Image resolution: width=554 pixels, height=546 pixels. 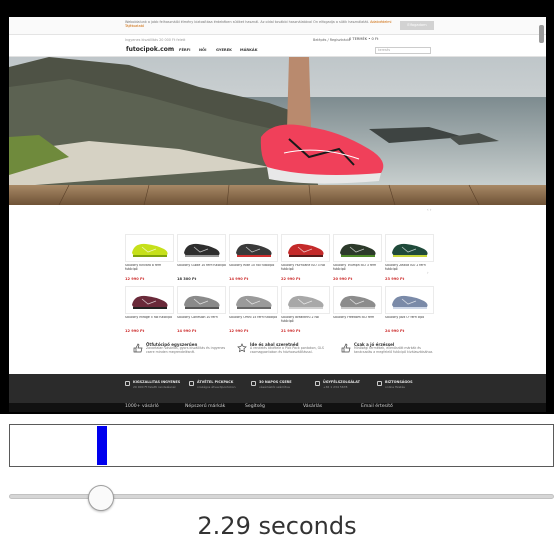 I want to click on product-card: Saucony Omni 15 férfi futócipő 12 990 Ft, so click(x=253, y=311).